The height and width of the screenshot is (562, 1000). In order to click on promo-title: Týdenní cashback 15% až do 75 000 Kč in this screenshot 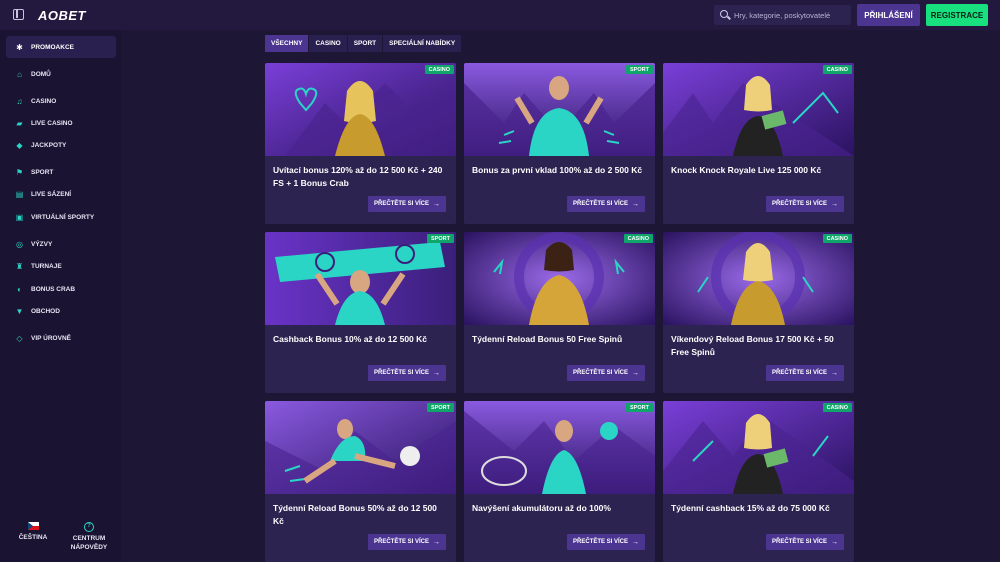, I will do `click(750, 508)`.